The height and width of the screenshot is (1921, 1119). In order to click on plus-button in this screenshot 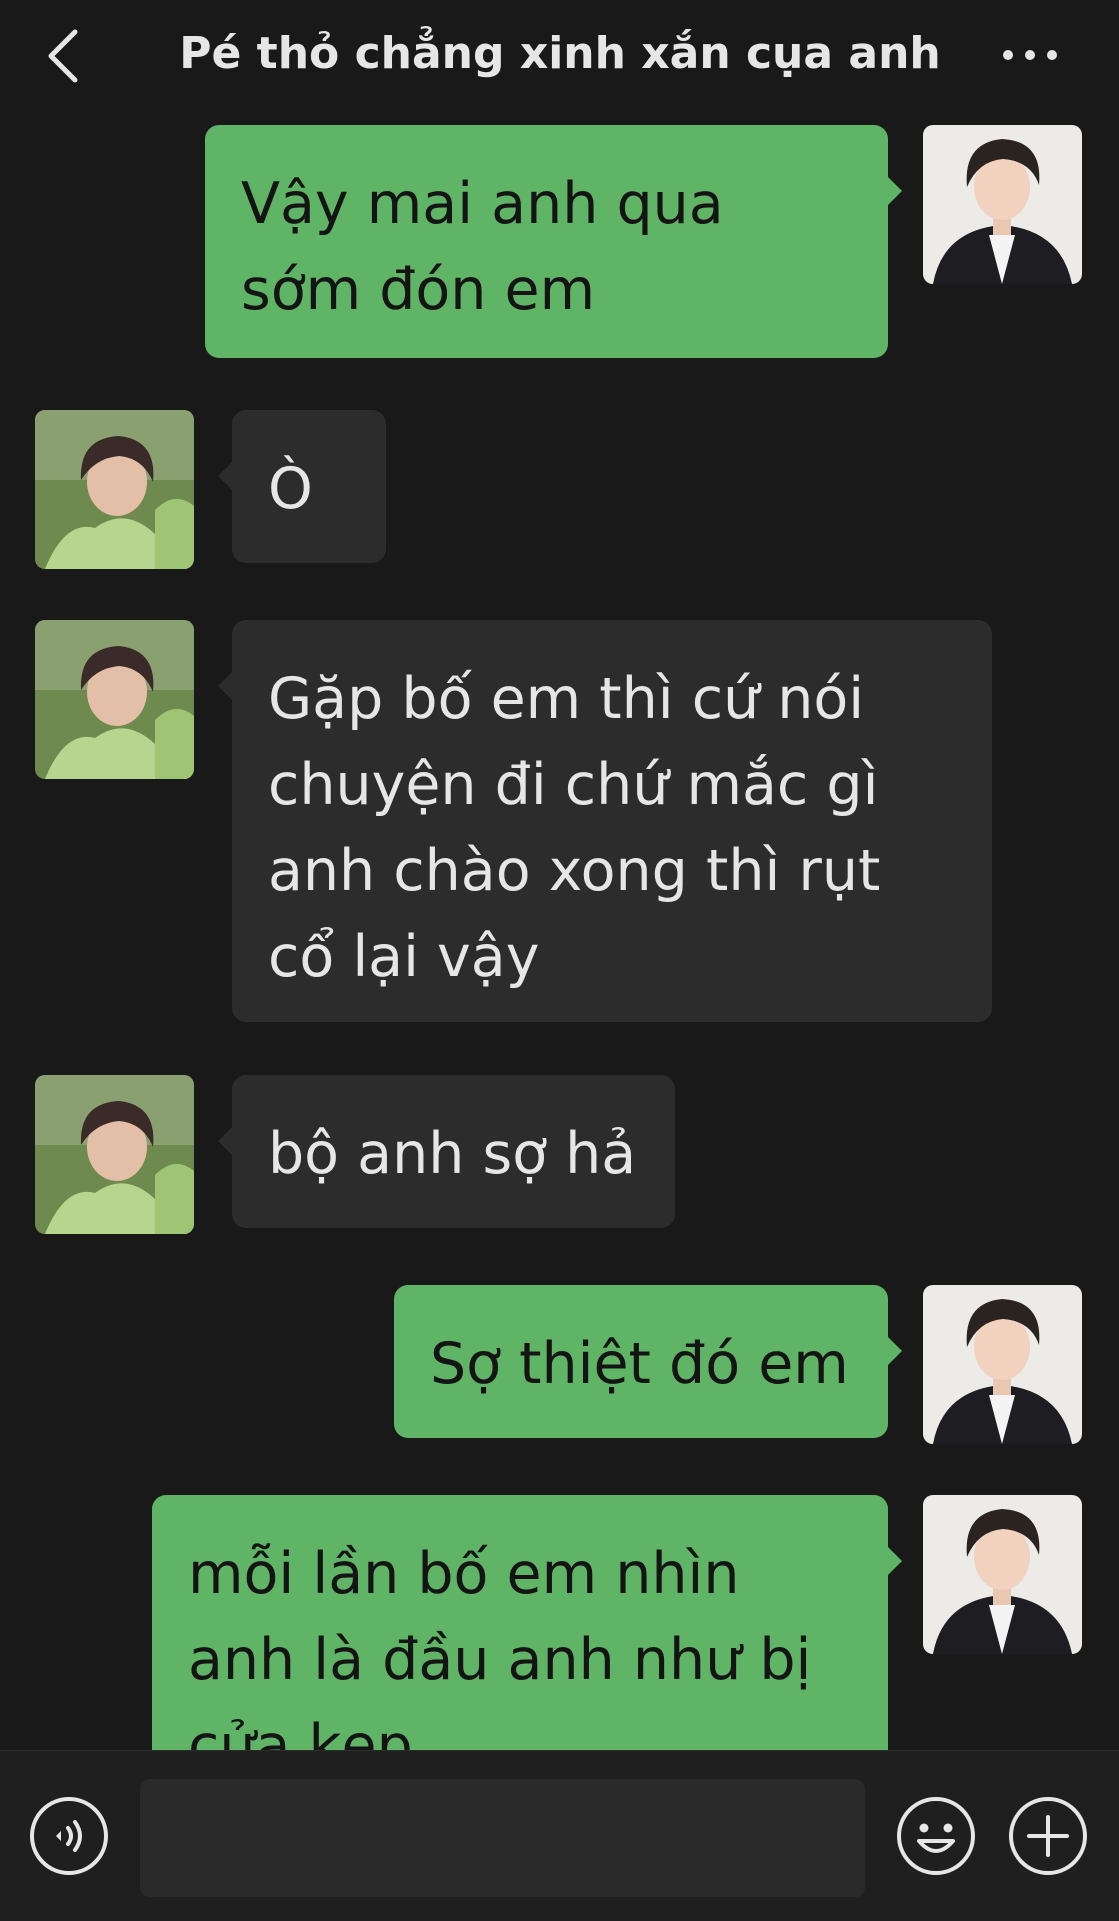, I will do `click(1048, 1836)`.